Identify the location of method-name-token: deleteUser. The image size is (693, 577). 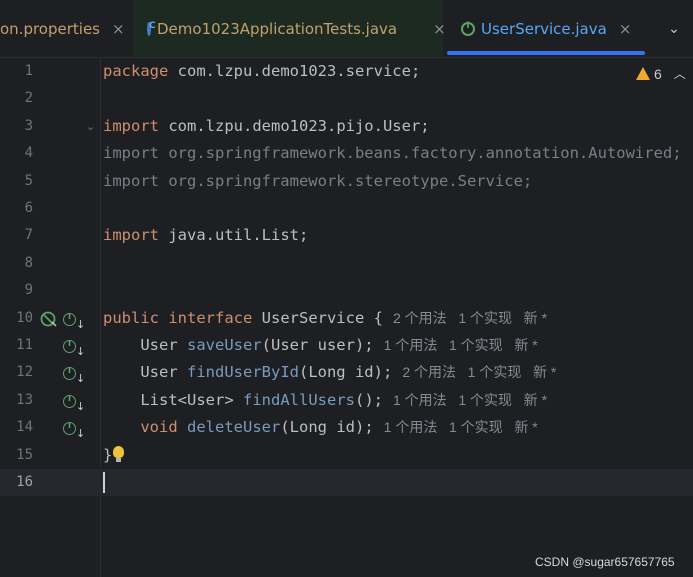
(234, 427).